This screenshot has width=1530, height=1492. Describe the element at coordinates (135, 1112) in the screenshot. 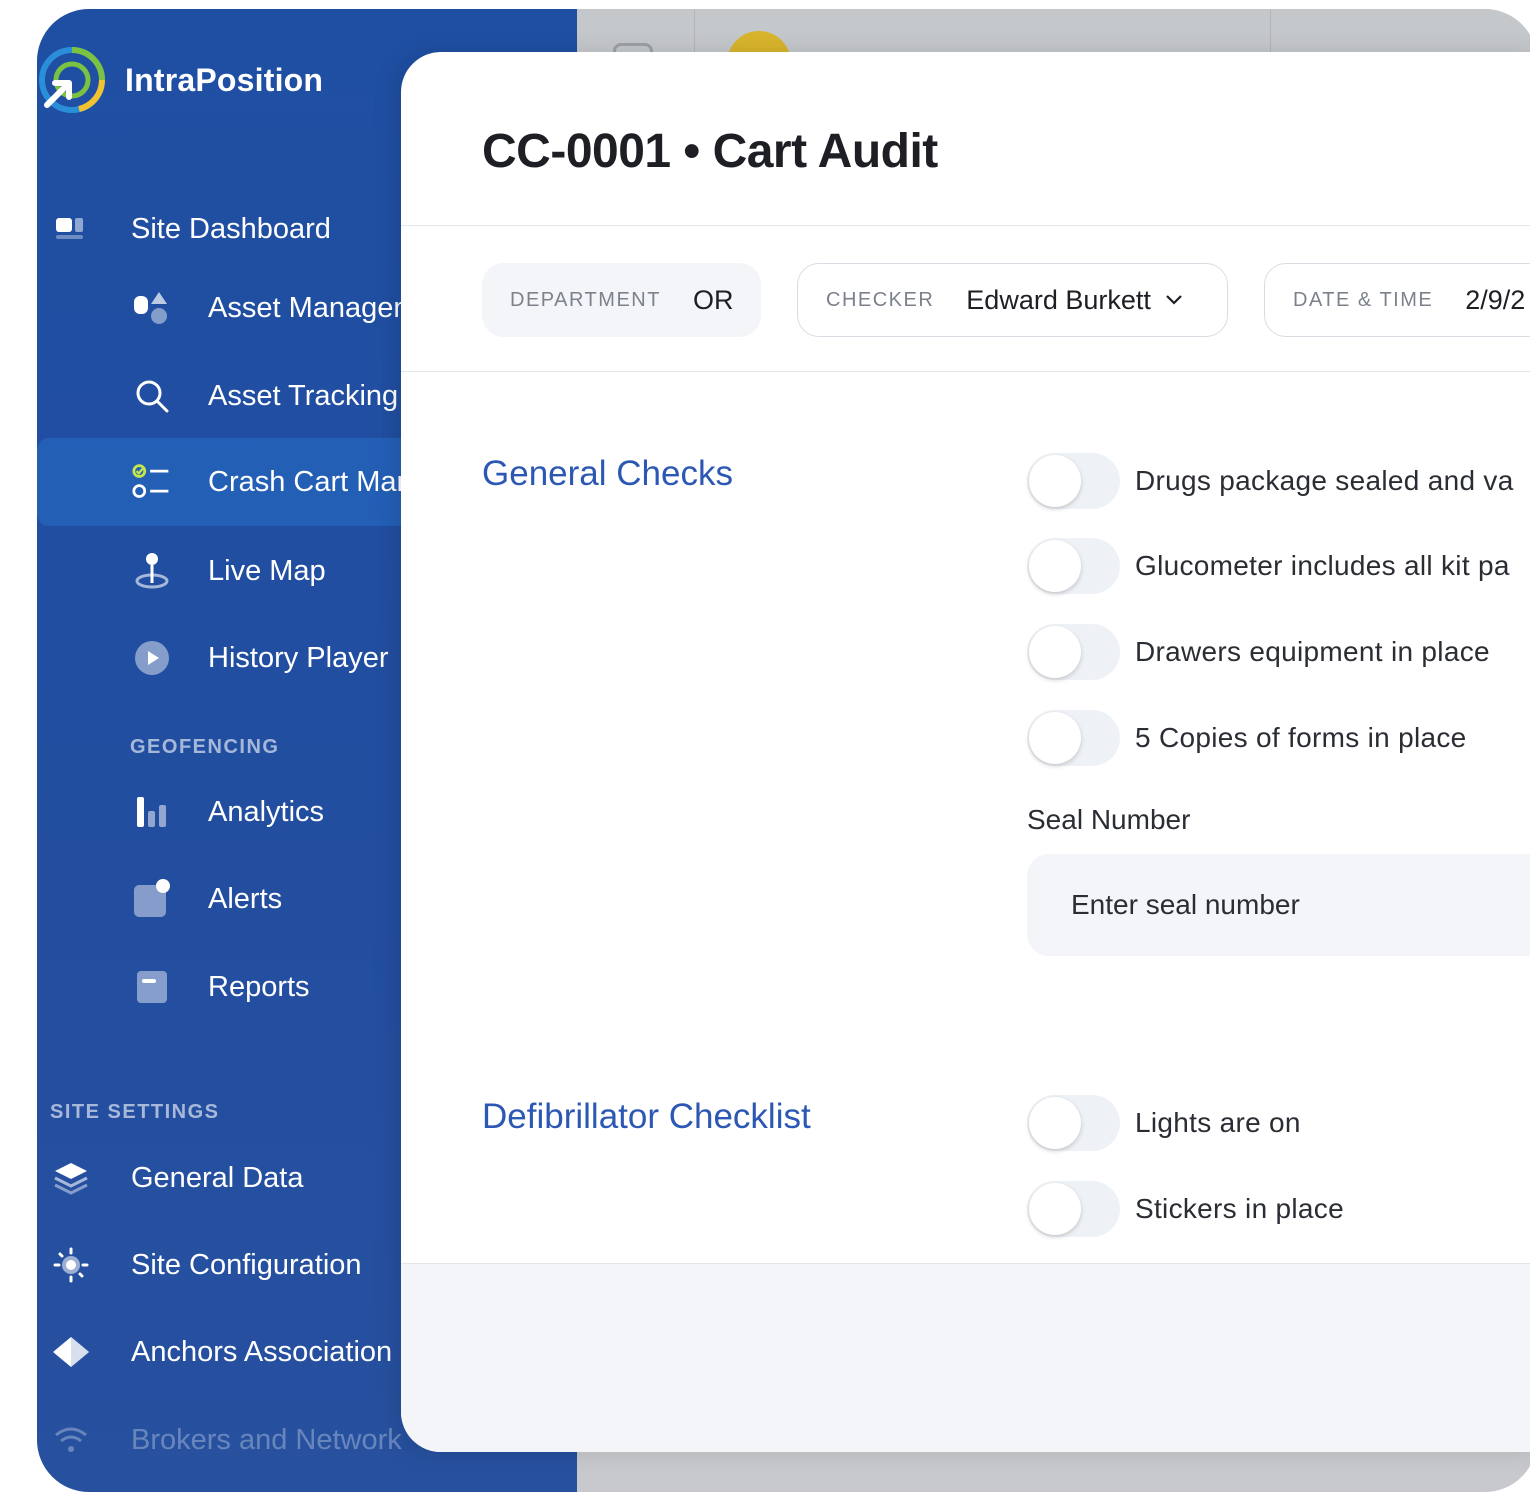

I see `site-settings-section-label: SITE SETTINGS` at that location.